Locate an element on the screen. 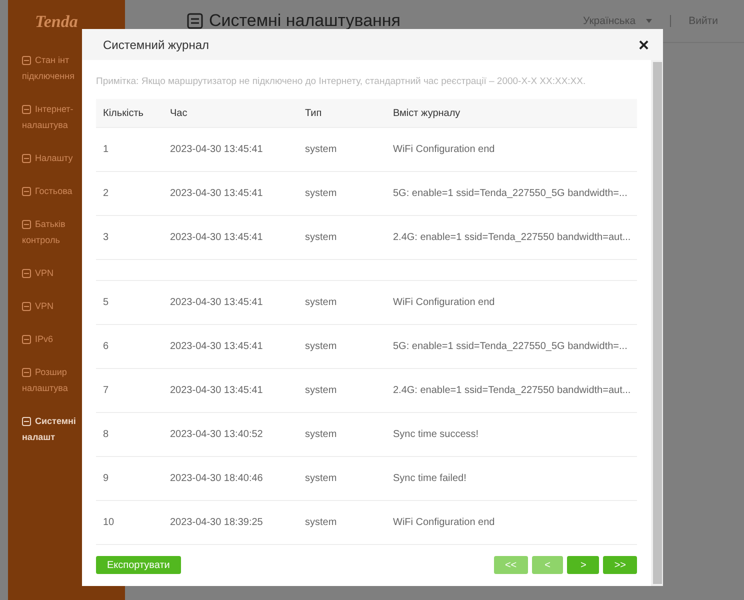 The height and width of the screenshot is (600, 744). settings-icon is located at coordinates (195, 21).